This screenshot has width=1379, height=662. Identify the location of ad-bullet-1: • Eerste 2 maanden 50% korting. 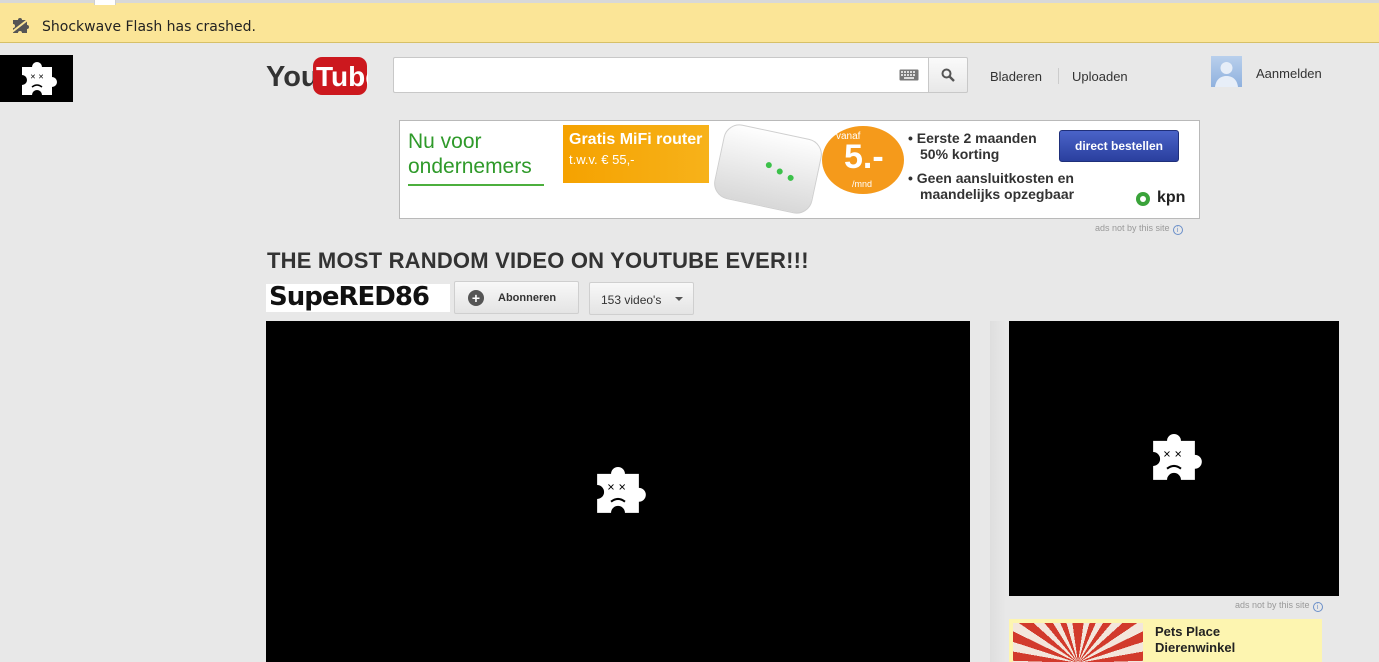
(972, 146).